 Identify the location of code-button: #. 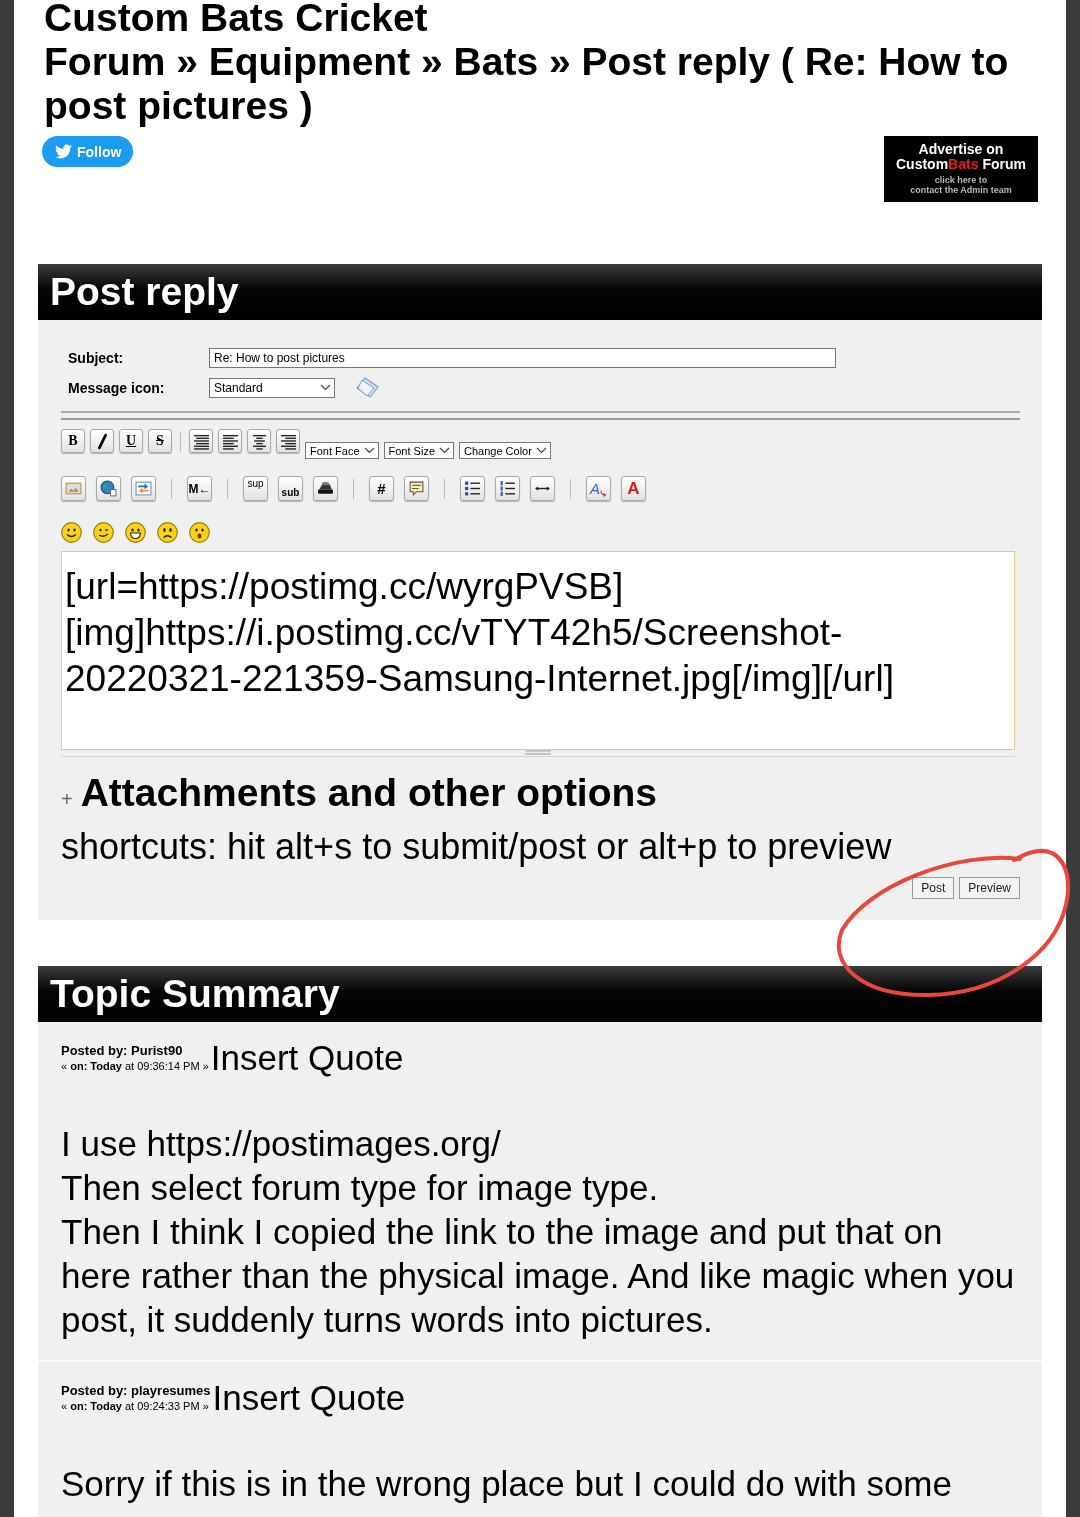
(381, 488).